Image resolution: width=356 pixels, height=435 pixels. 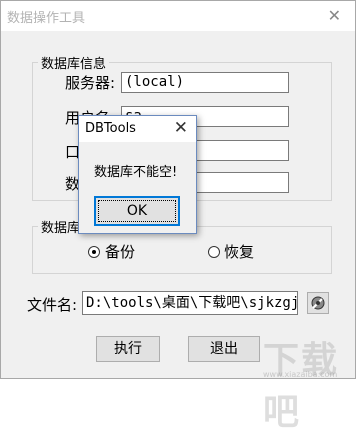 What do you see at coordinates (190, 303) in the screenshot?
I see `filename-input: D:\tools\桌面\下载吧\sjkzgj` at bounding box center [190, 303].